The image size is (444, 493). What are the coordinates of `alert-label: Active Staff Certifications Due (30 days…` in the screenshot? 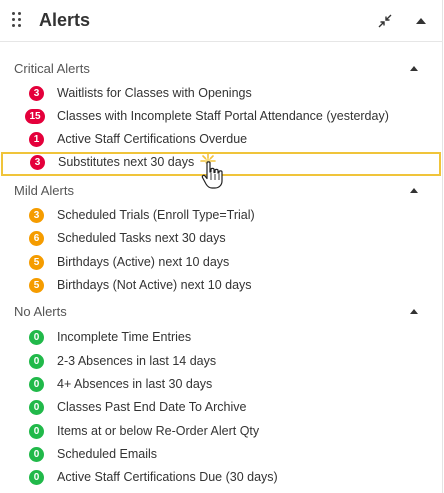 It's located at (167, 477).